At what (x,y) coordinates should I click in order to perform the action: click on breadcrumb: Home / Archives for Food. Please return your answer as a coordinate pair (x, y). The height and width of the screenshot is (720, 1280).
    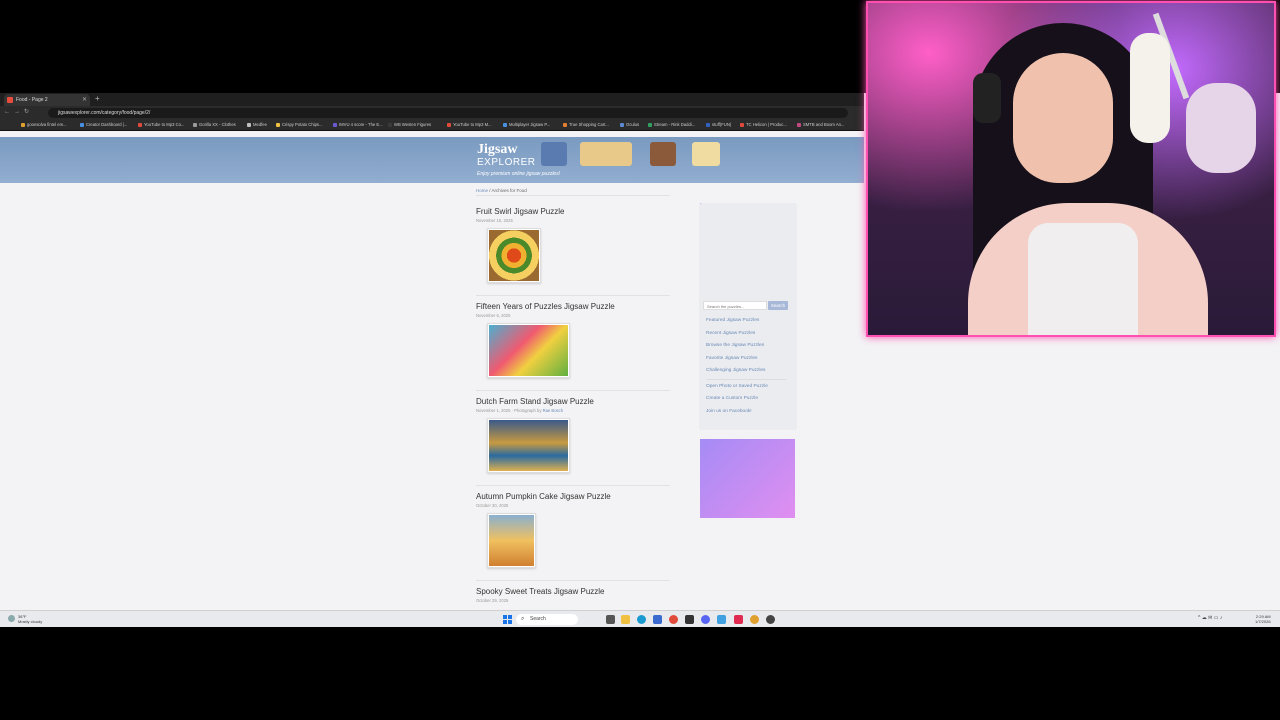
    Looking at the image, I should click on (573, 192).